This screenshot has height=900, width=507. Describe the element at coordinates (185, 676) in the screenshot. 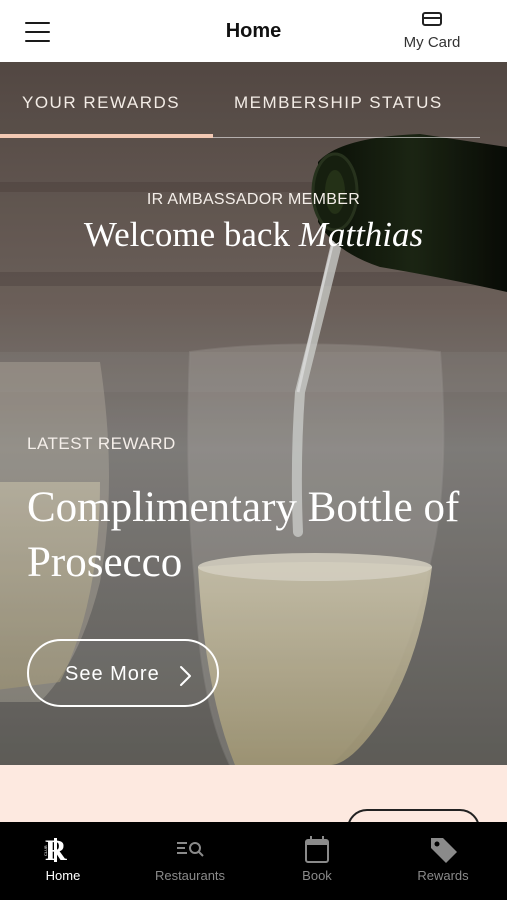

I see `chevron-right-icon` at that location.